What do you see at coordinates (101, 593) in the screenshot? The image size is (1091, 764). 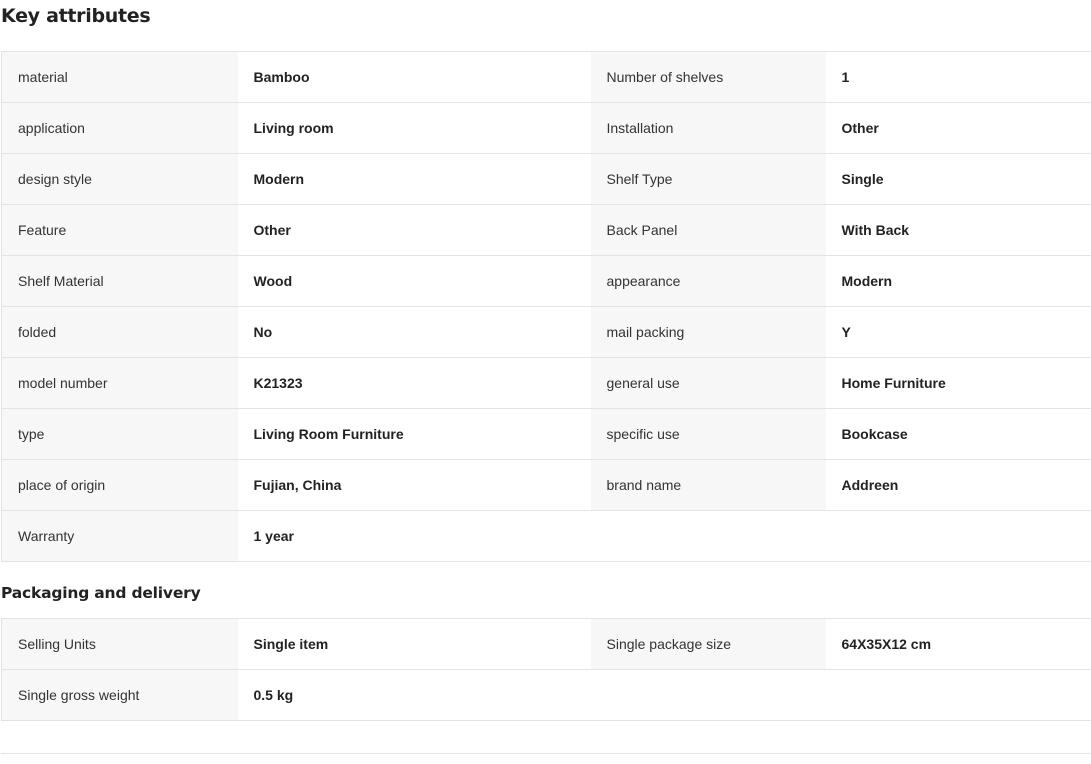 I see `packaging-heading: Packaging and delivery` at bounding box center [101, 593].